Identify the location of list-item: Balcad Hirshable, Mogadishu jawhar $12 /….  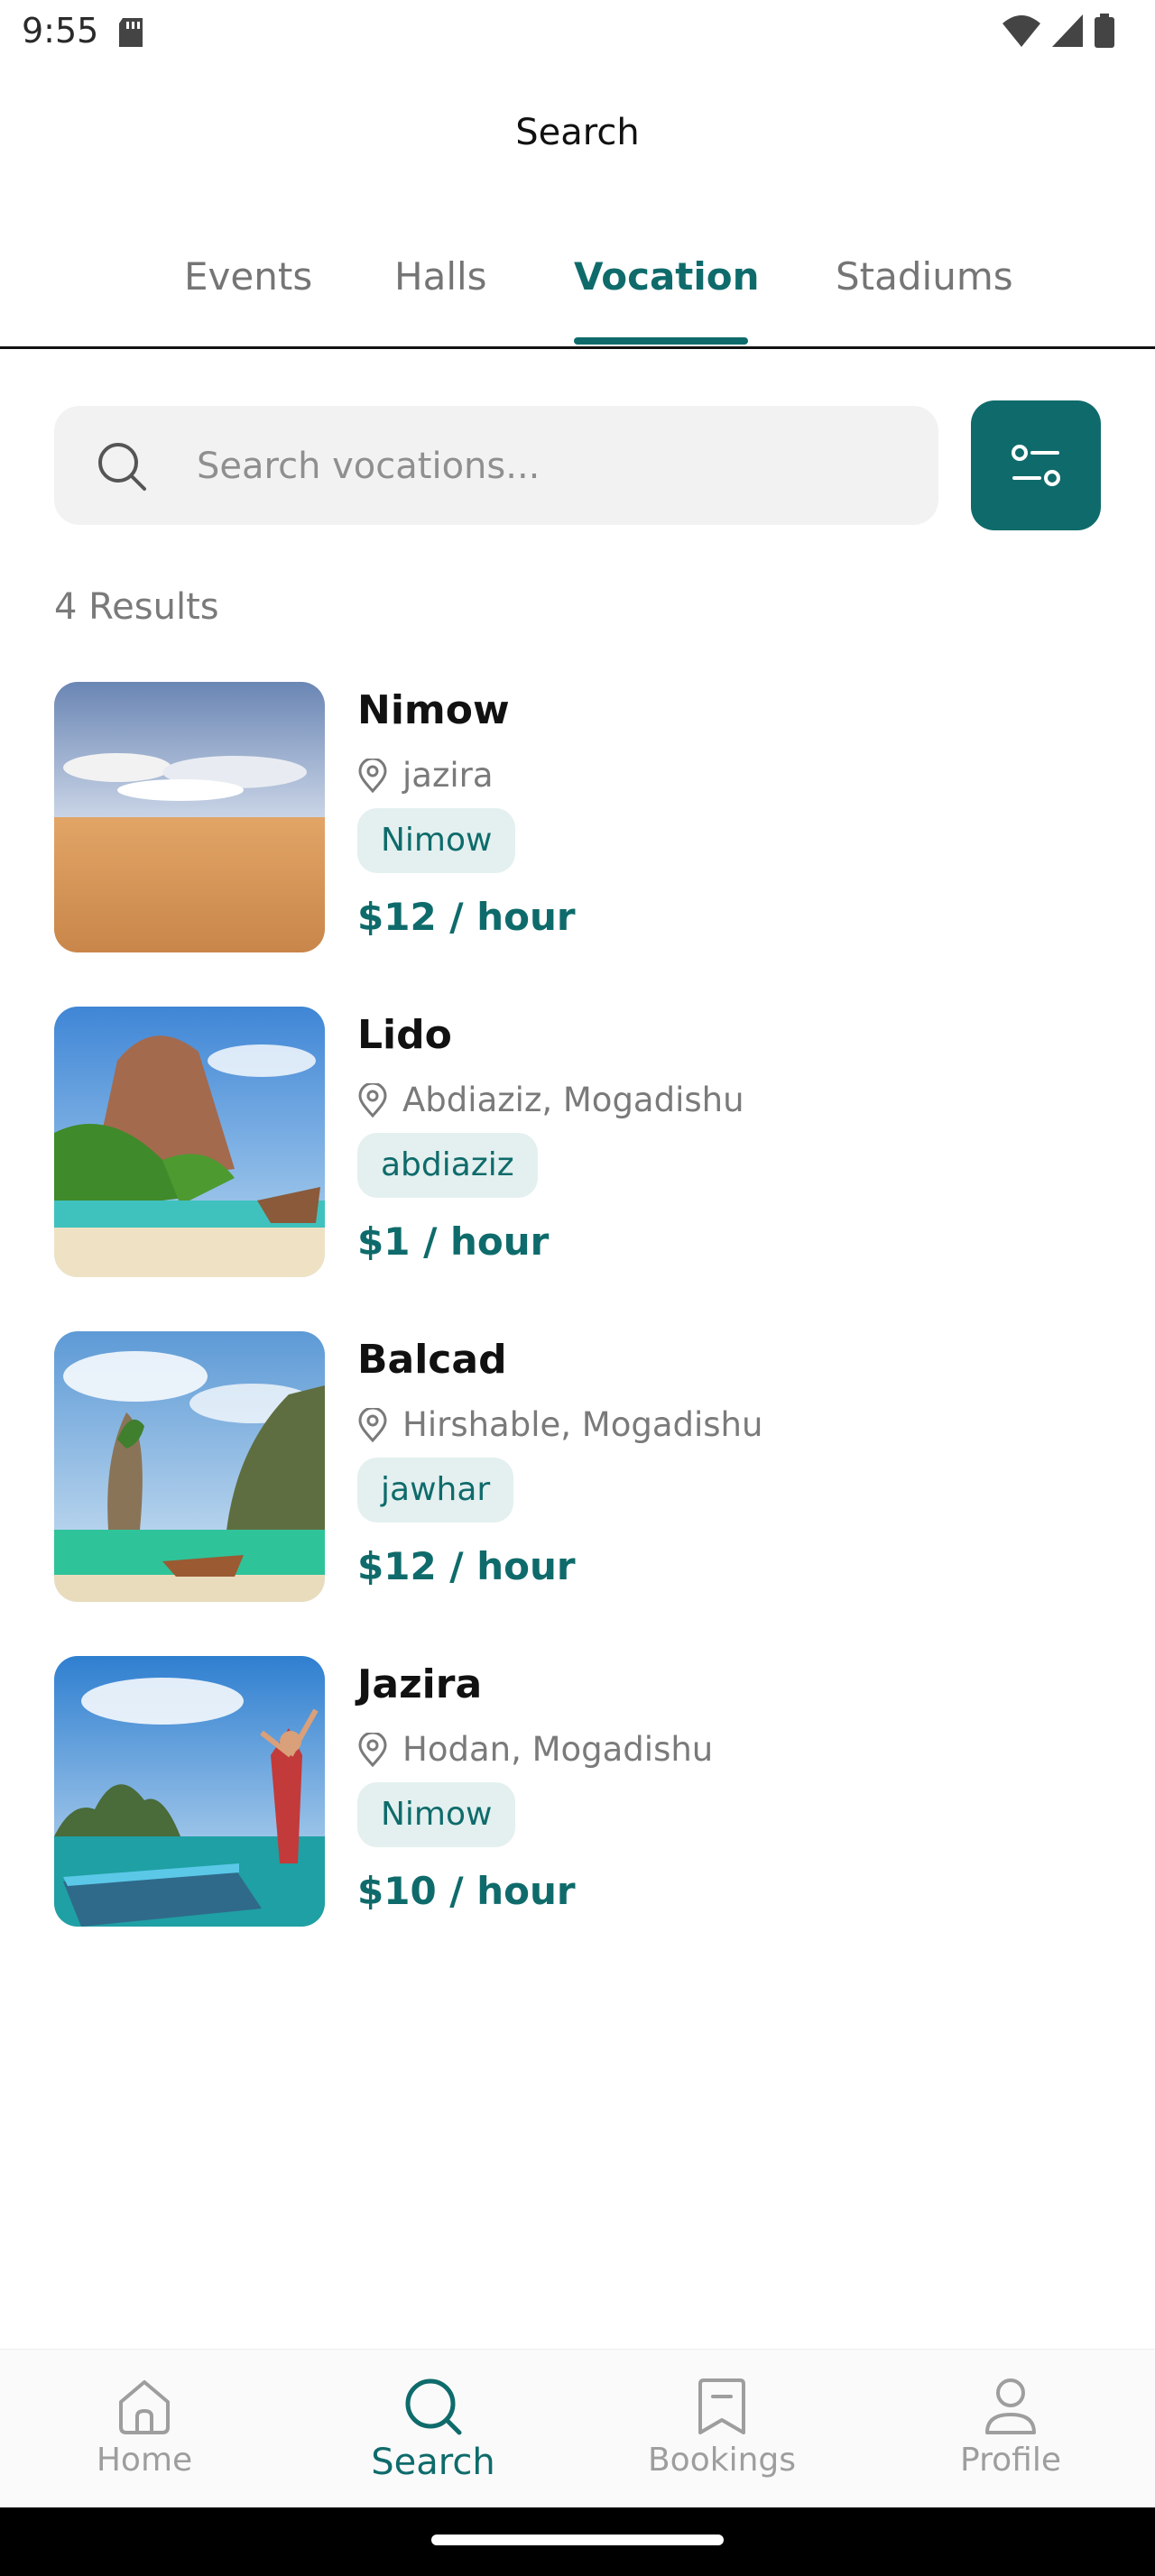
(577, 1466).